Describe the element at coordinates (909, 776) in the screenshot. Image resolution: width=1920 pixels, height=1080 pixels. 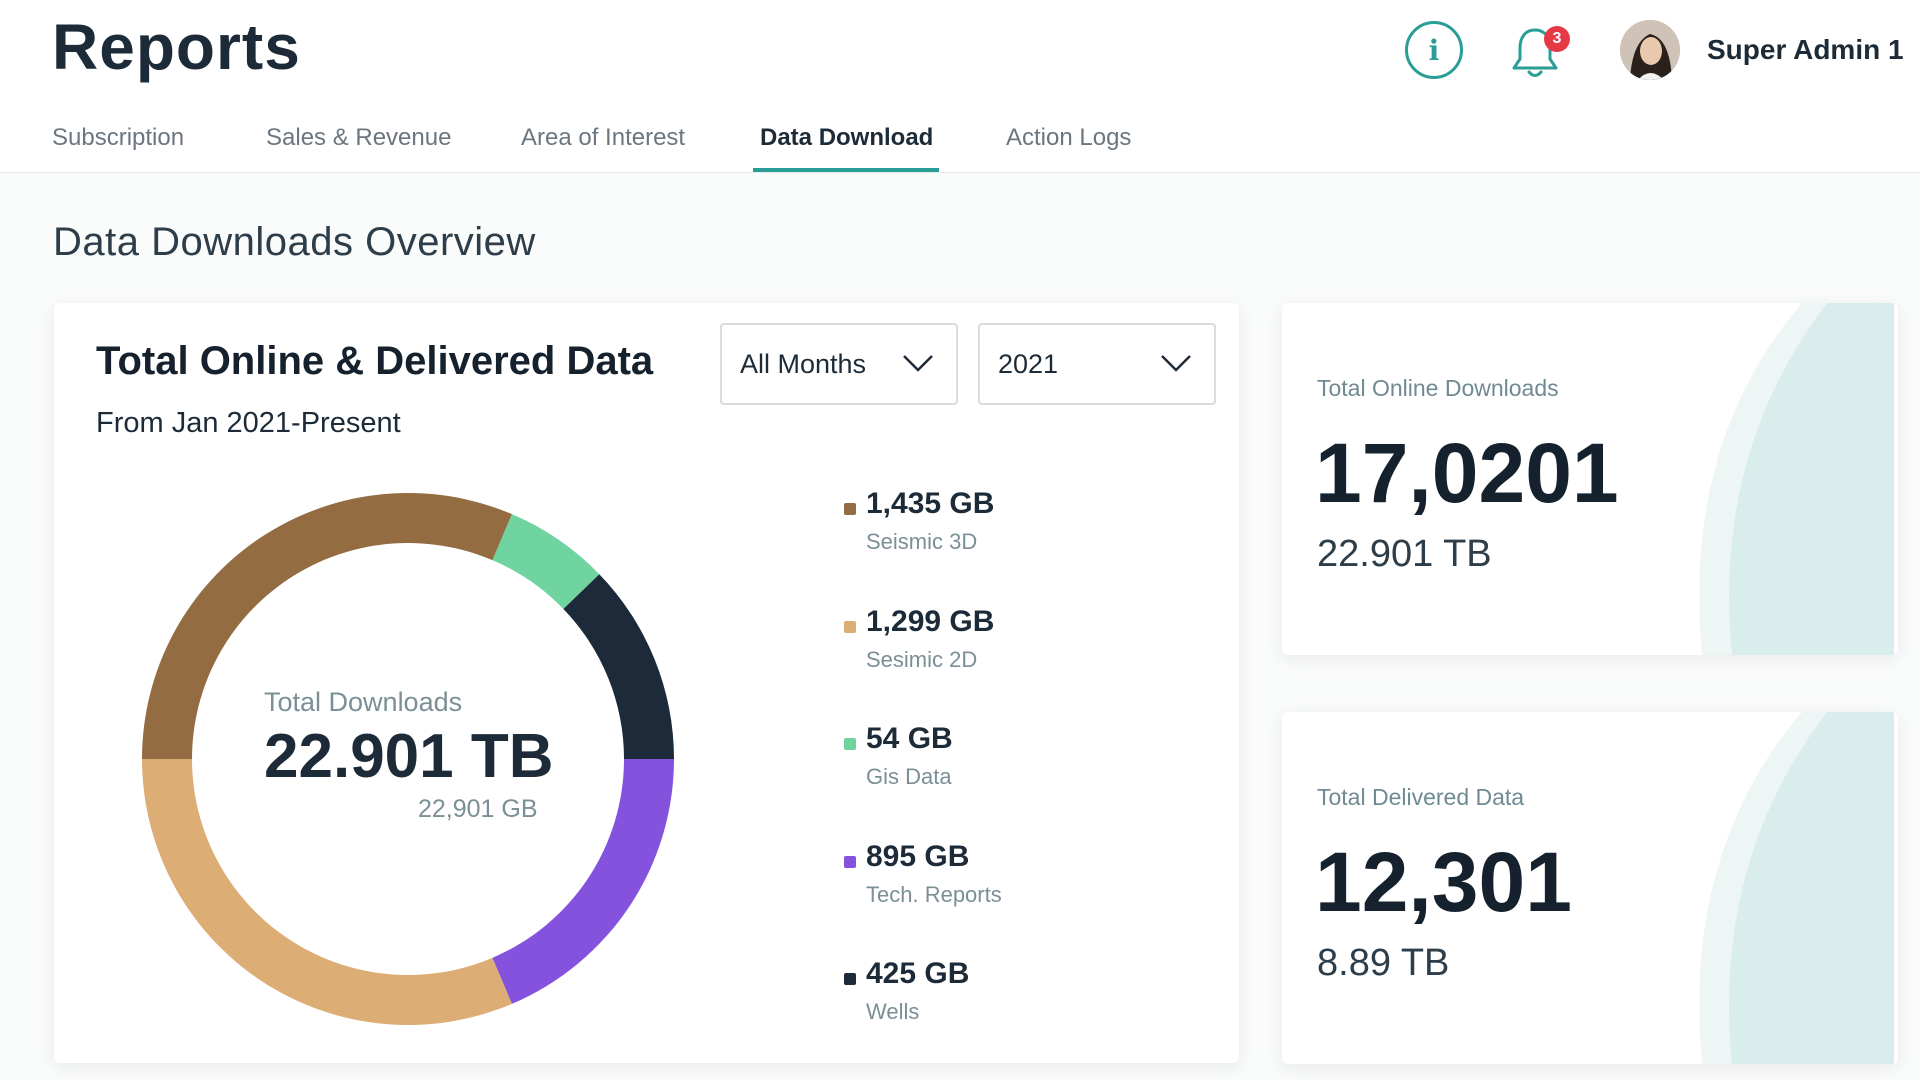
I see `legend-label: Gis Data` at that location.